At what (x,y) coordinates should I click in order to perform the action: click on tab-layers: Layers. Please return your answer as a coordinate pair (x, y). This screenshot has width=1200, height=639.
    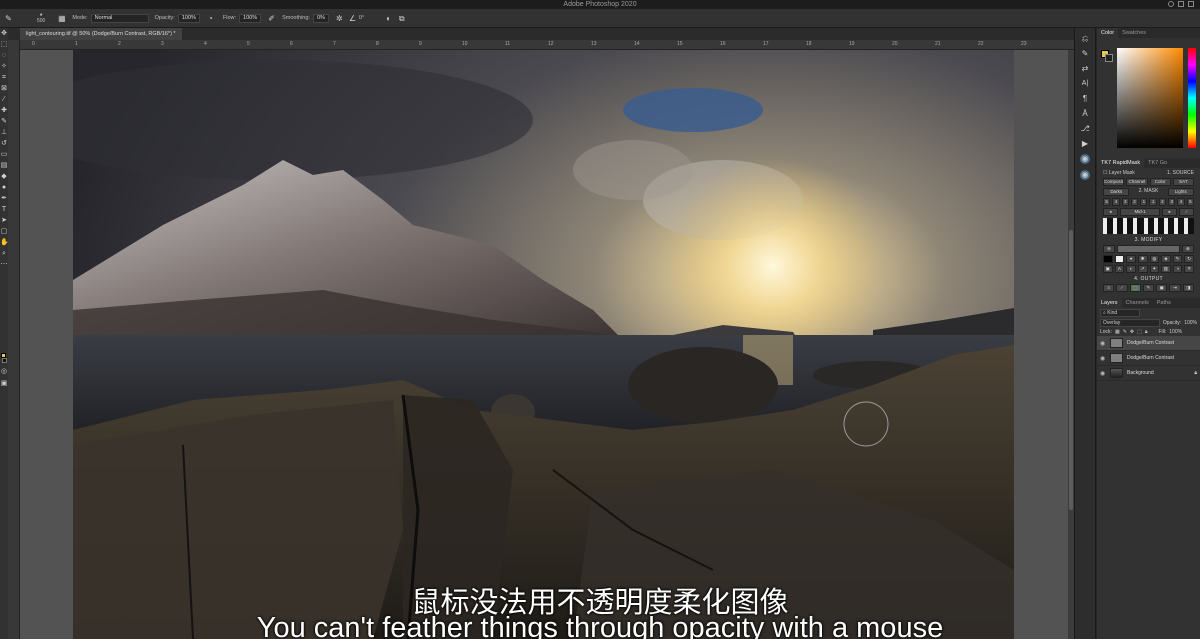
    Looking at the image, I should click on (1109, 303).